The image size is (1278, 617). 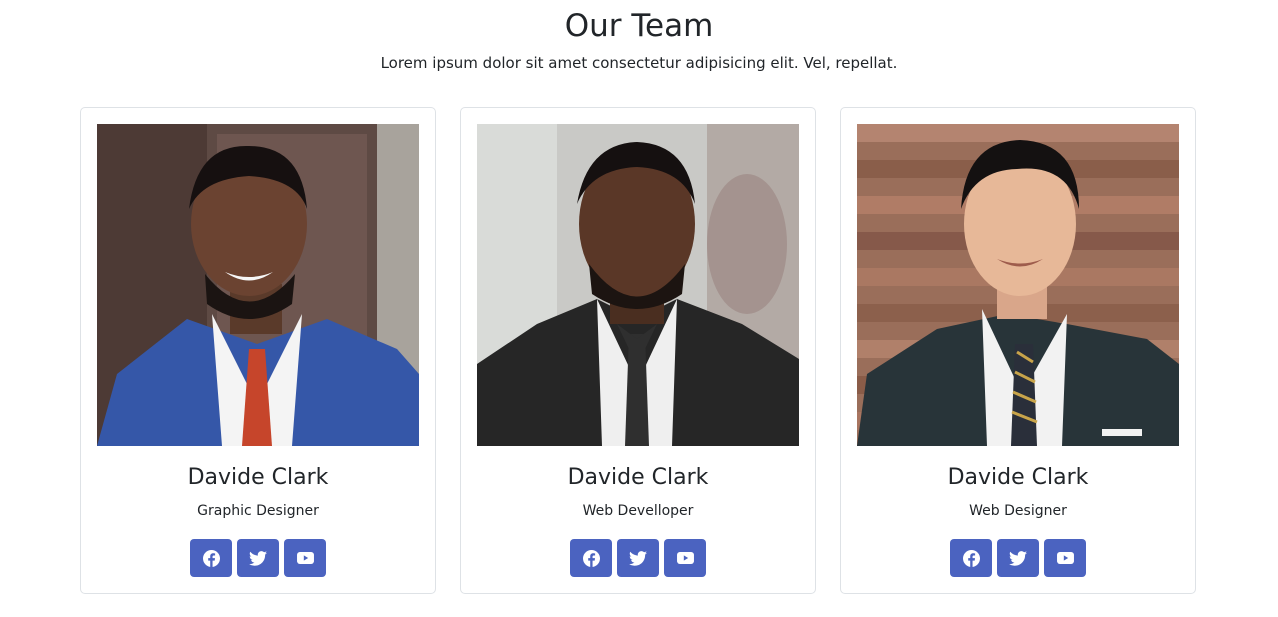 What do you see at coordinates (1018, 511) in the screenshot?
I see `team-member-role: Web Designer` at bounding box center [1018, 511].